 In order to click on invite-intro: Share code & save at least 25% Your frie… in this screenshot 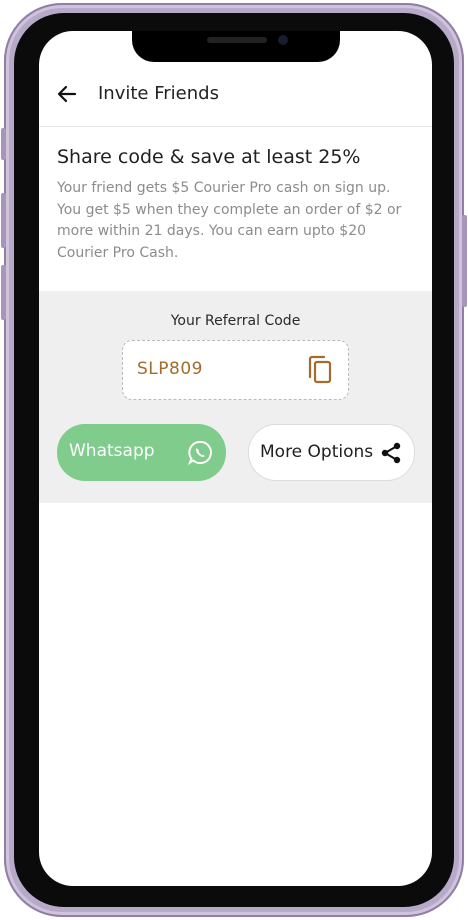, I will do `click(237, 205)`.